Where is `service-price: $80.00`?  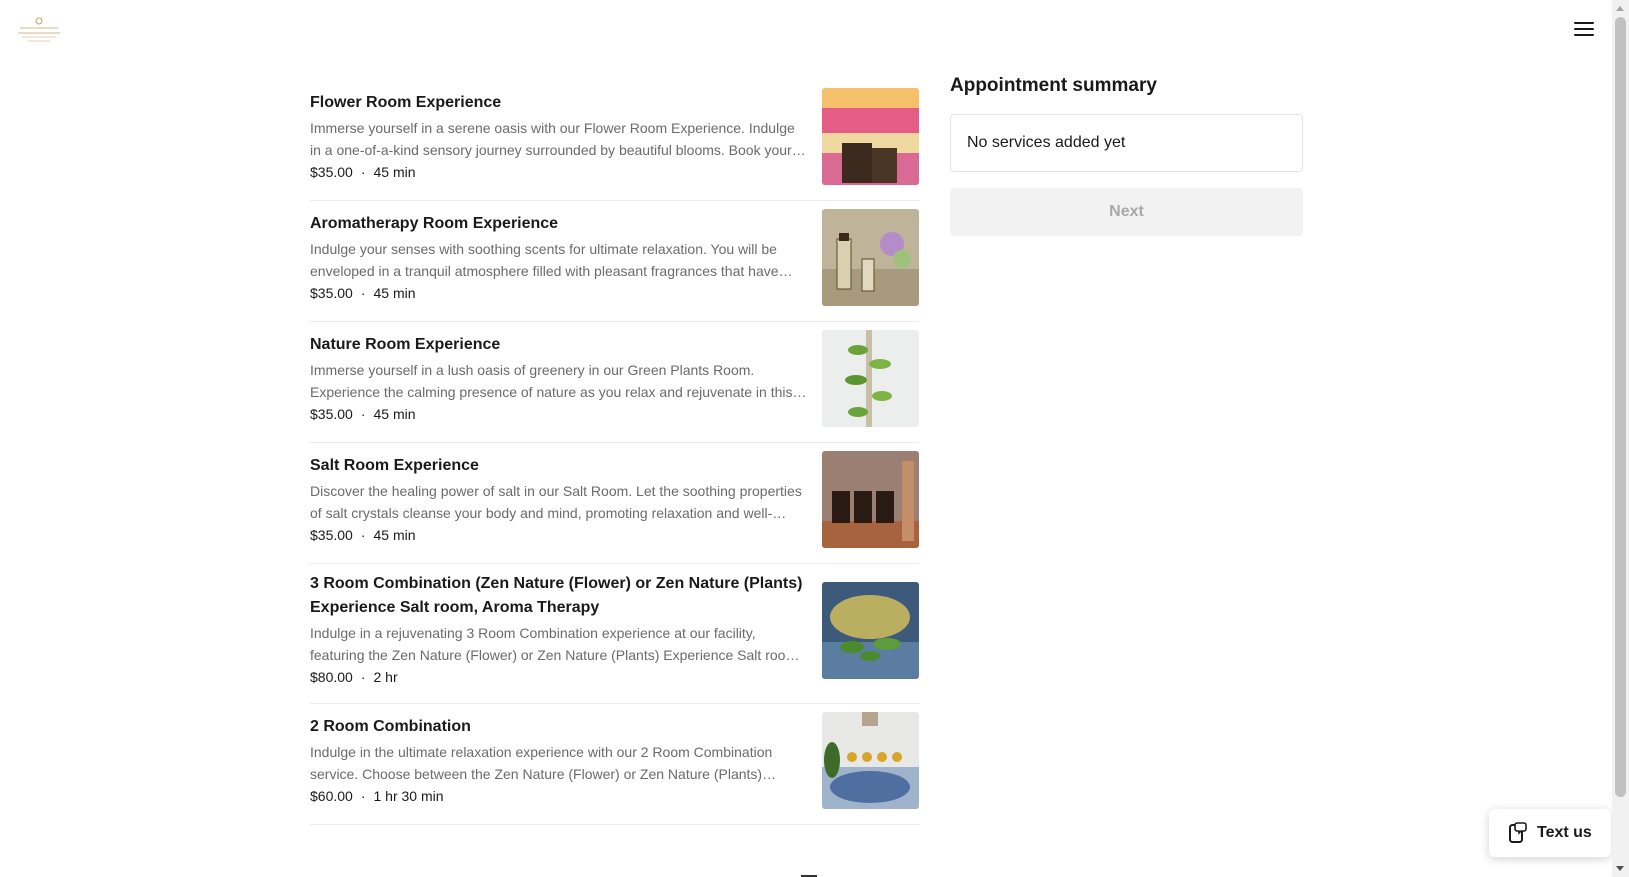 service-price: $80.00 is located at coordinates (331, 677).